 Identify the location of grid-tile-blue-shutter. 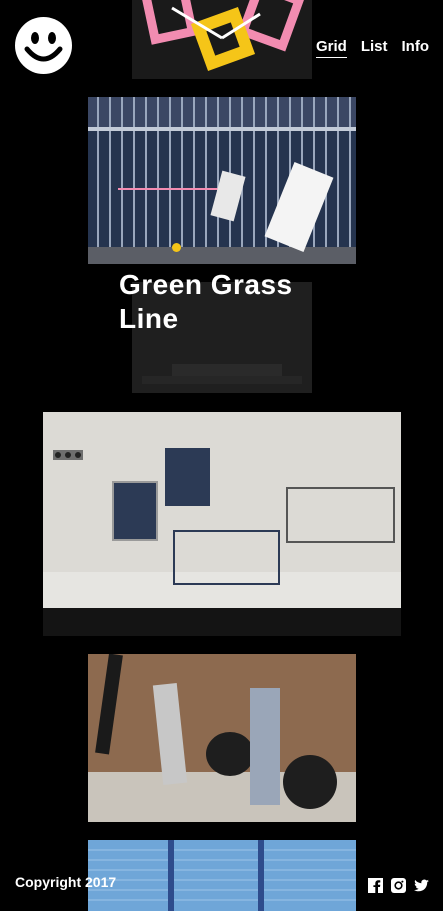
(222, 875).